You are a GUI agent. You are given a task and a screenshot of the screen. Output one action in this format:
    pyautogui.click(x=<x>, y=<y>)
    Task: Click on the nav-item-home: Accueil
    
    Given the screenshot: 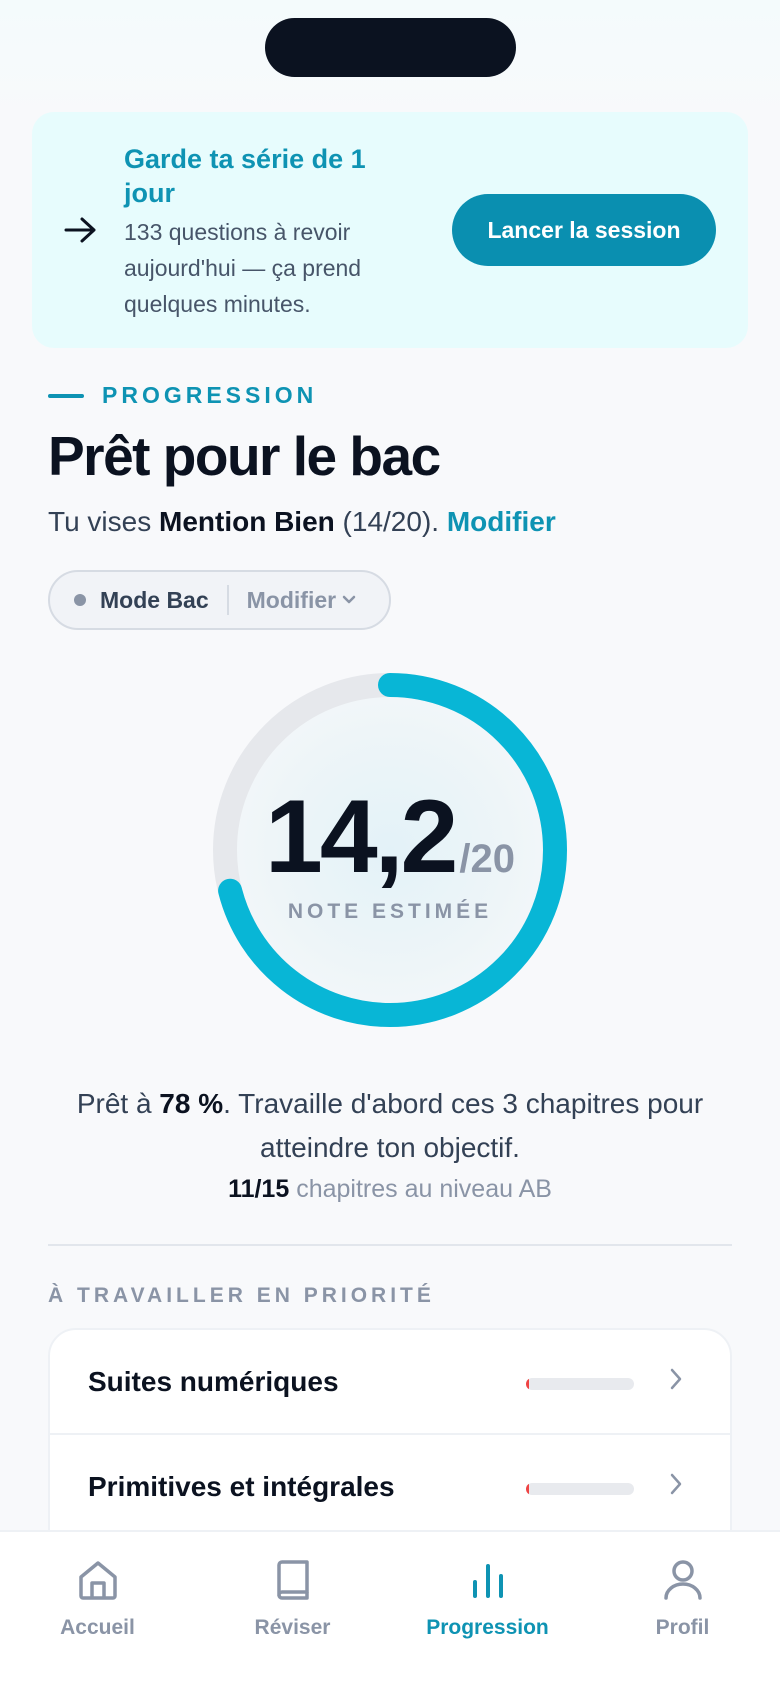 What is the action you would take?
    pyautogui.click(x=97, y=1599)
    